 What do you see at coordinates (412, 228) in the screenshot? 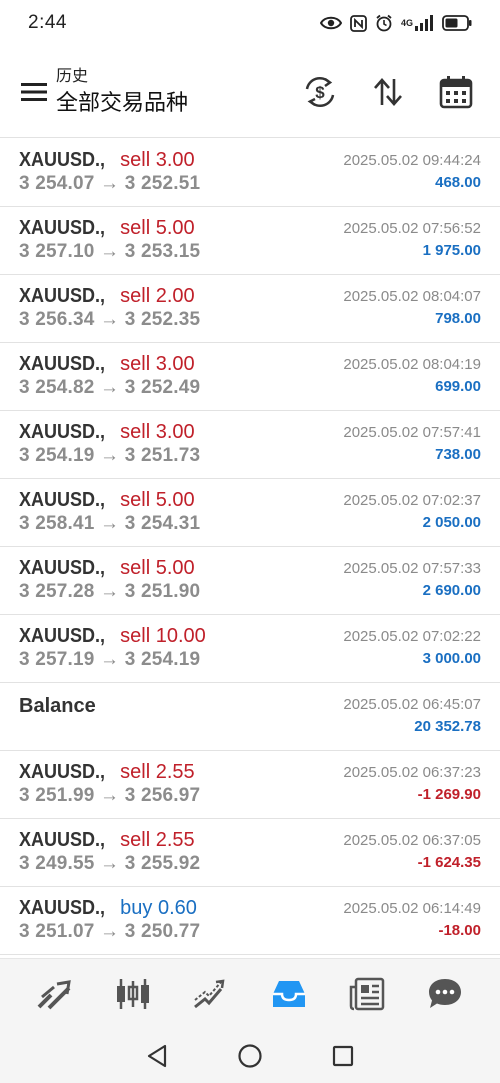
I see `trade-time: 2025.05.02 07:56:52` at bounding box center [412, 228].